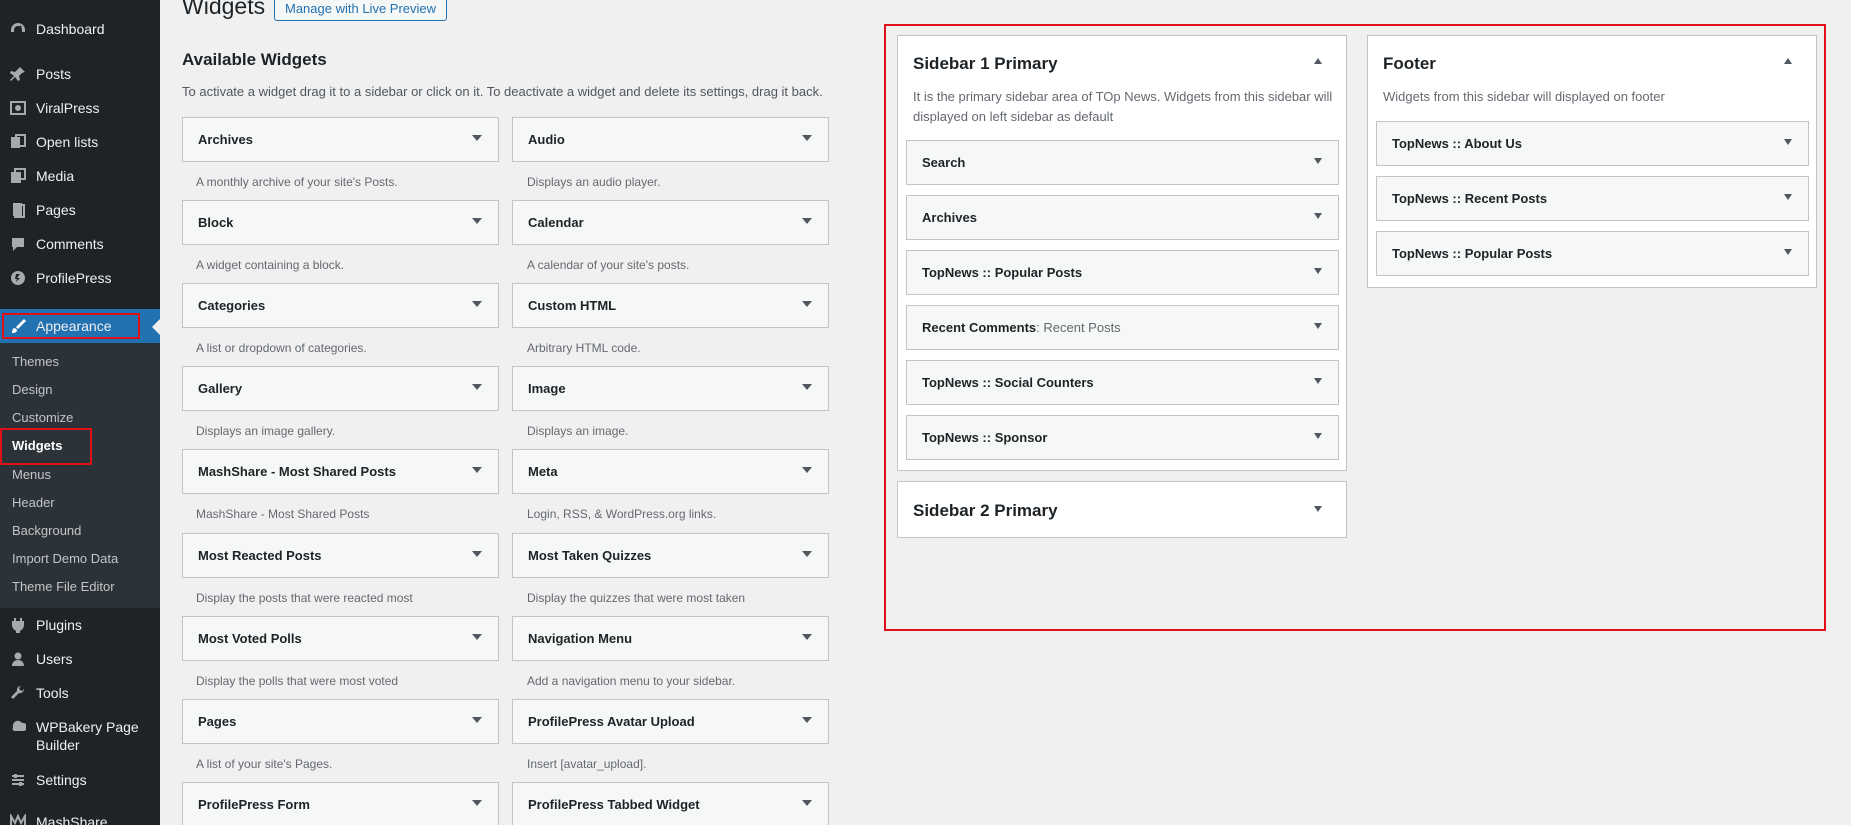 Image resolution: width=1851 pixels, height=825 pixels. What do you see at coordinates (636, 598) in the screenshot?
I see `widget-description: Display the quizzes that were most taken` at bounding box center [636, 598].